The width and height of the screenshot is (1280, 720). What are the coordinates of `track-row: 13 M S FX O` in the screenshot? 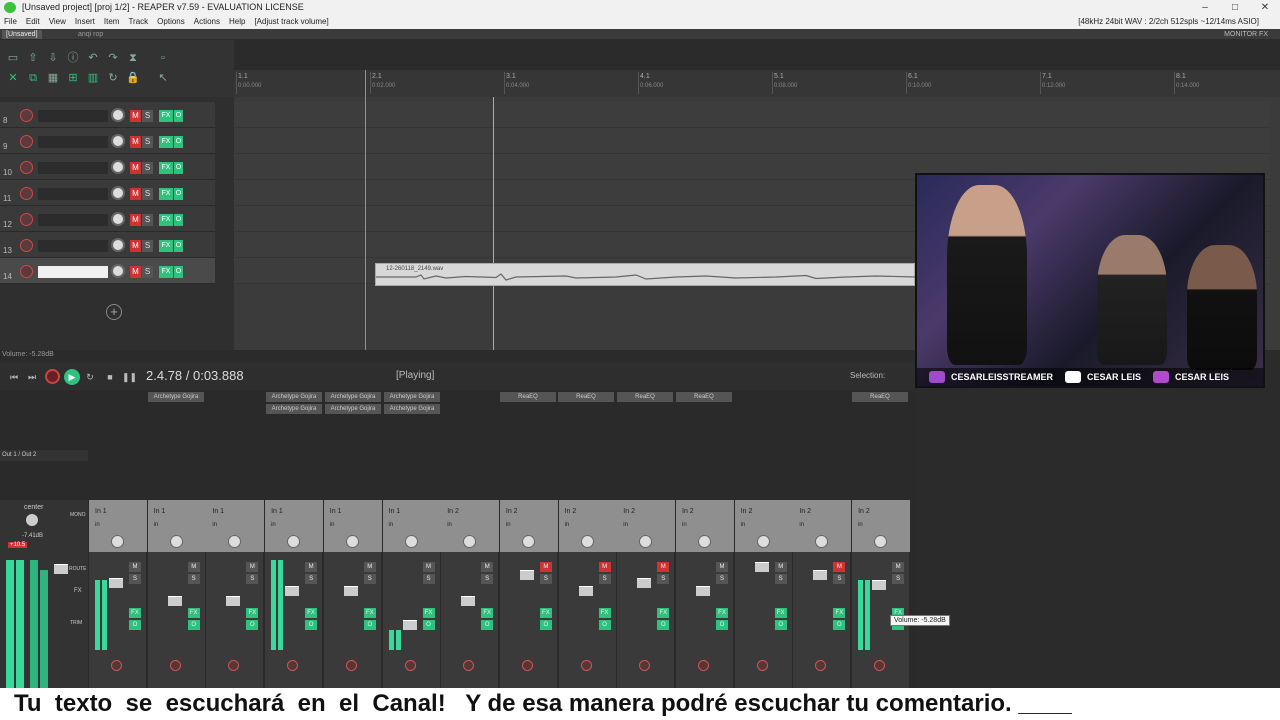 It's located at (107, 245).